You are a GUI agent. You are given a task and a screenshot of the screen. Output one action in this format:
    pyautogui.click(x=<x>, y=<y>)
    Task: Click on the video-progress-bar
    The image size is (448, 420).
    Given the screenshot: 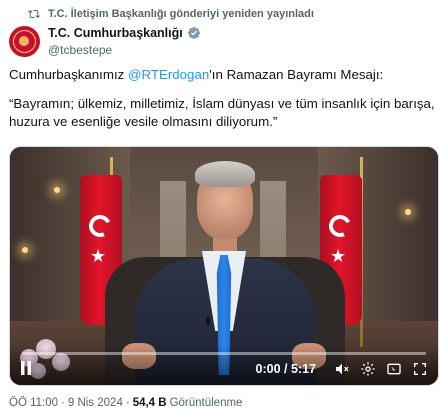 What is the action you would take?
    pyautogui.click(x=224, y=353)
    